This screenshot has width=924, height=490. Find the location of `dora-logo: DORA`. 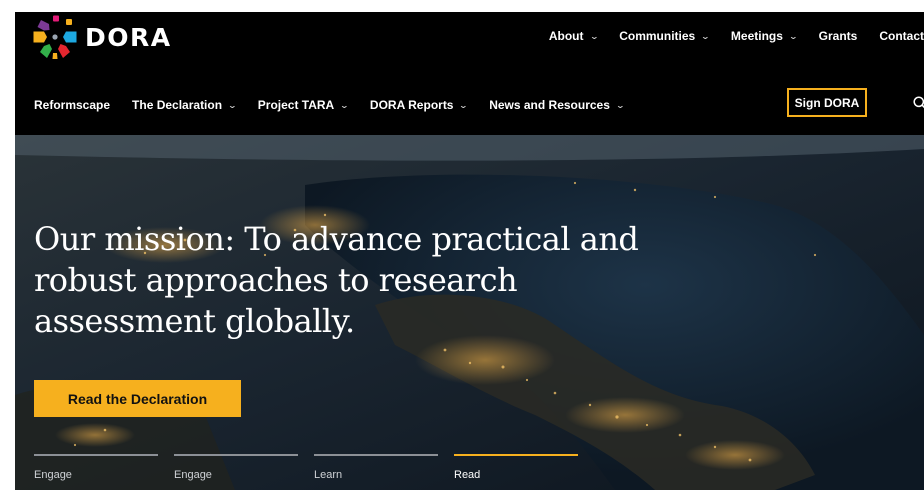

dora-logo: DORA is located at coordinates (102, 37).